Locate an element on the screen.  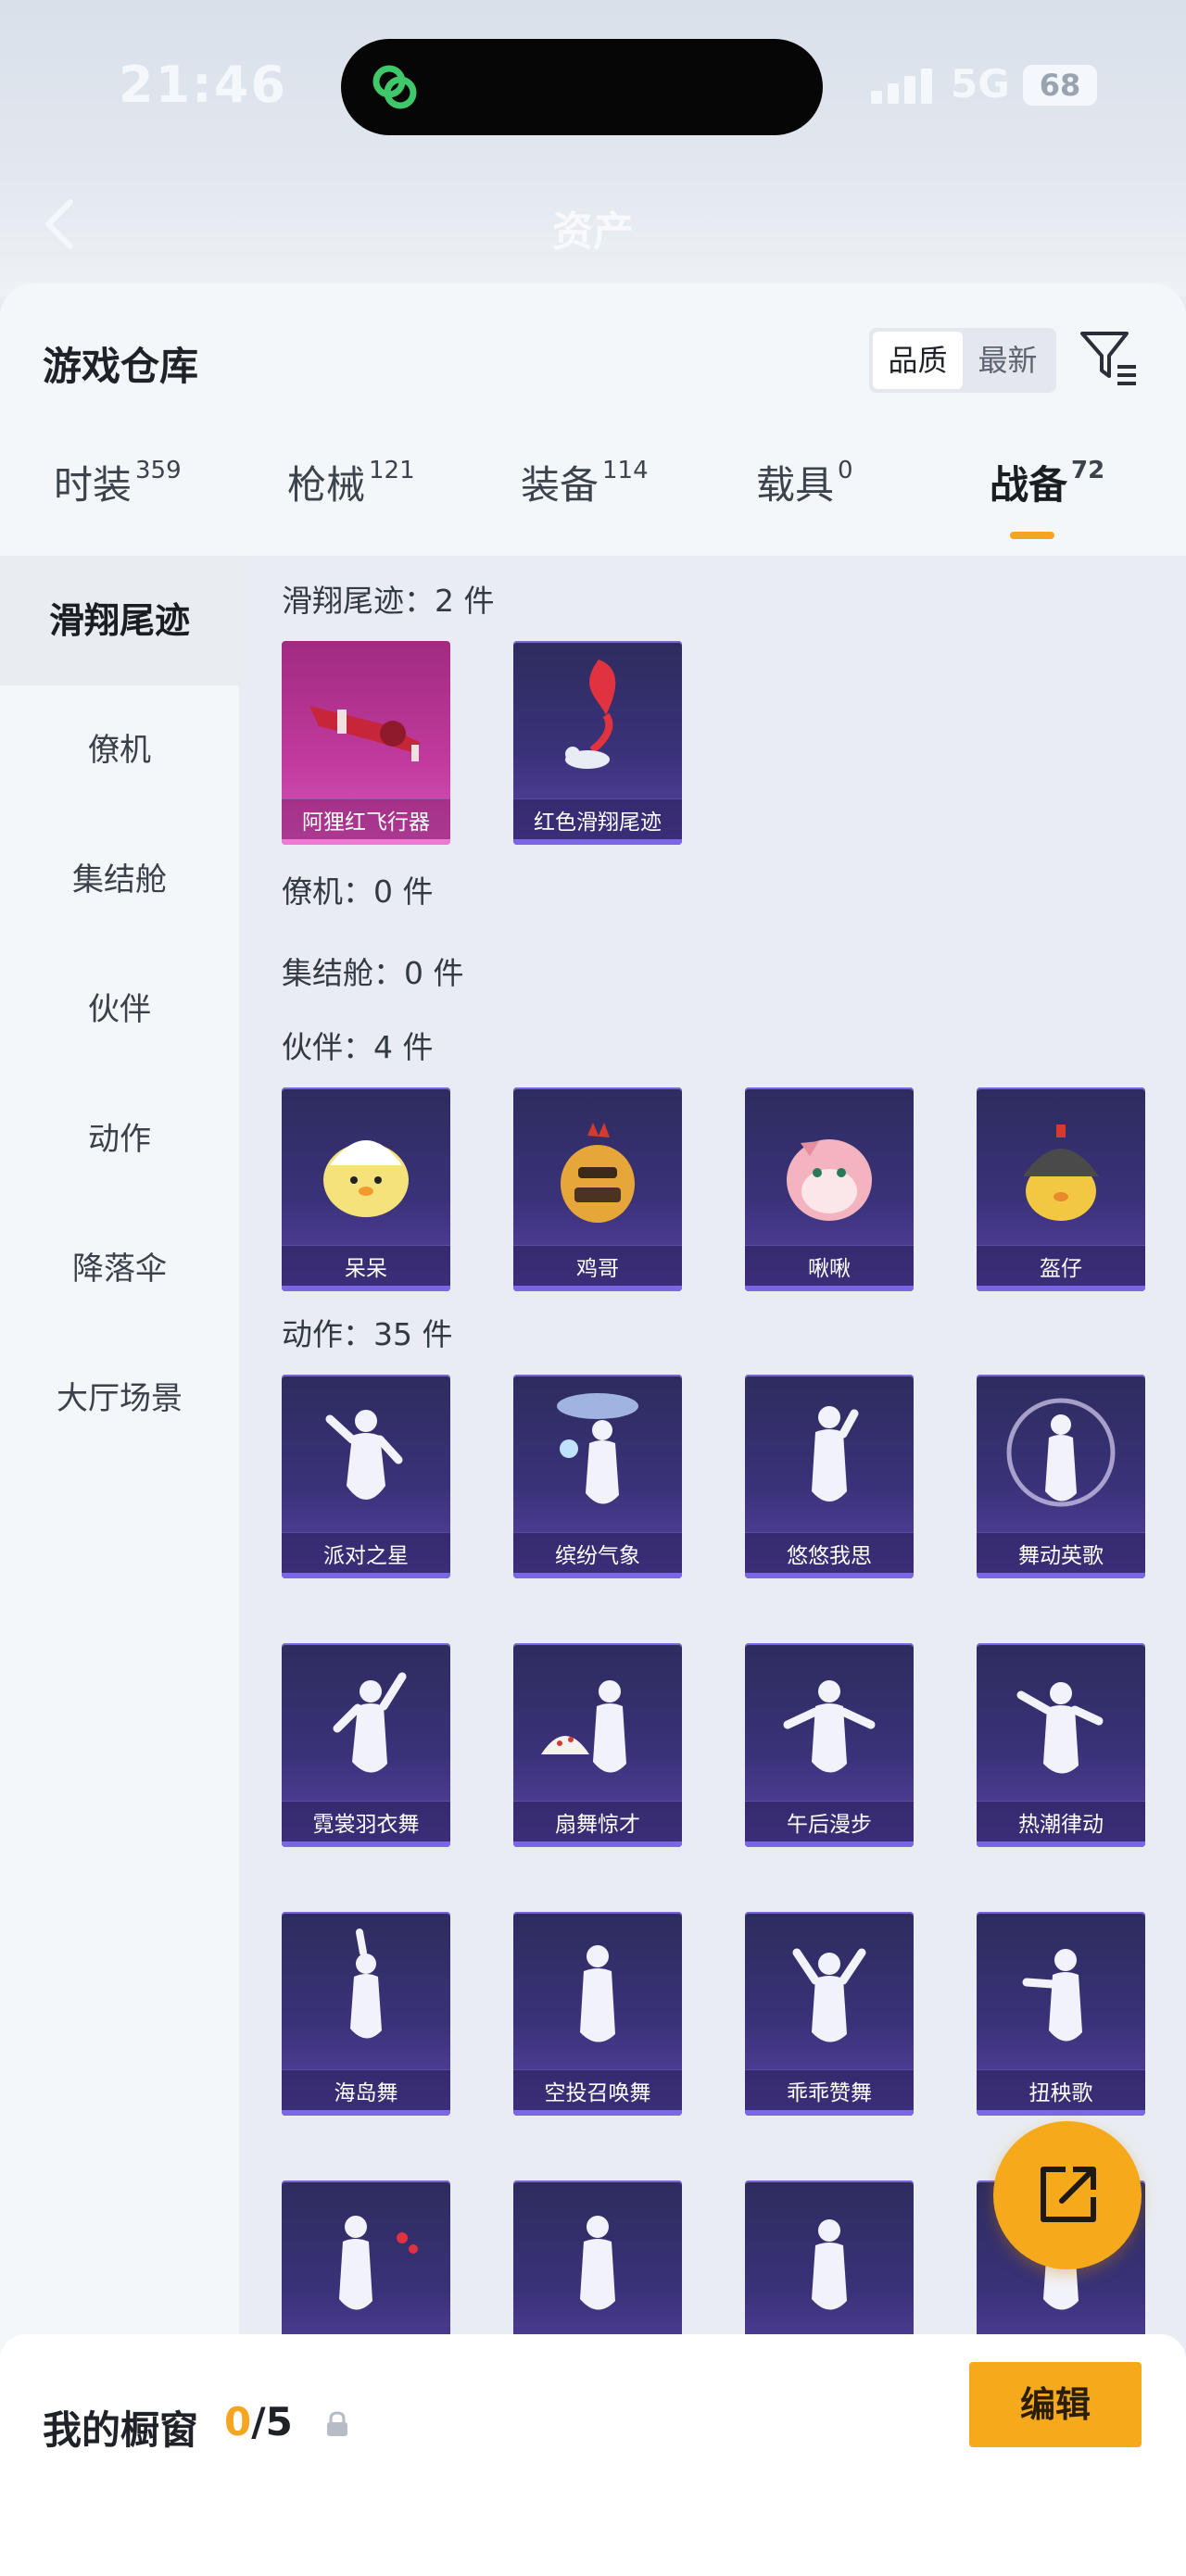
item-label: 鸡哥 is located at coordinates (597, 1268).